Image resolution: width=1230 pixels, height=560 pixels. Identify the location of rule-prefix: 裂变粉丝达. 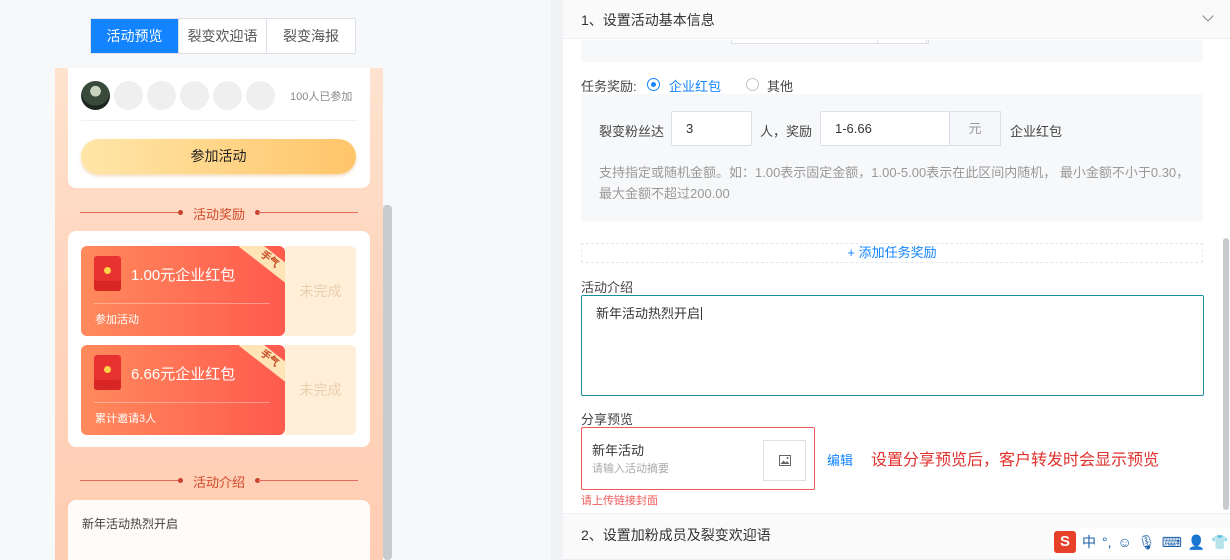
(632, 131).